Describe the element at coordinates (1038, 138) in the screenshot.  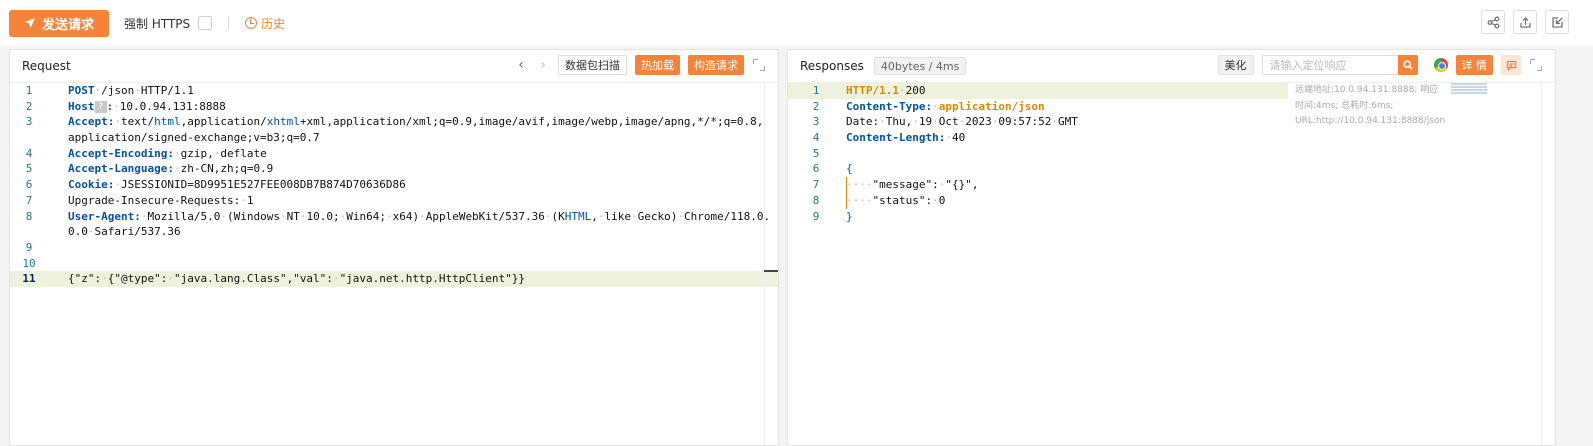
I see `response-code-line: 4 Content-Length:·40` at that location.